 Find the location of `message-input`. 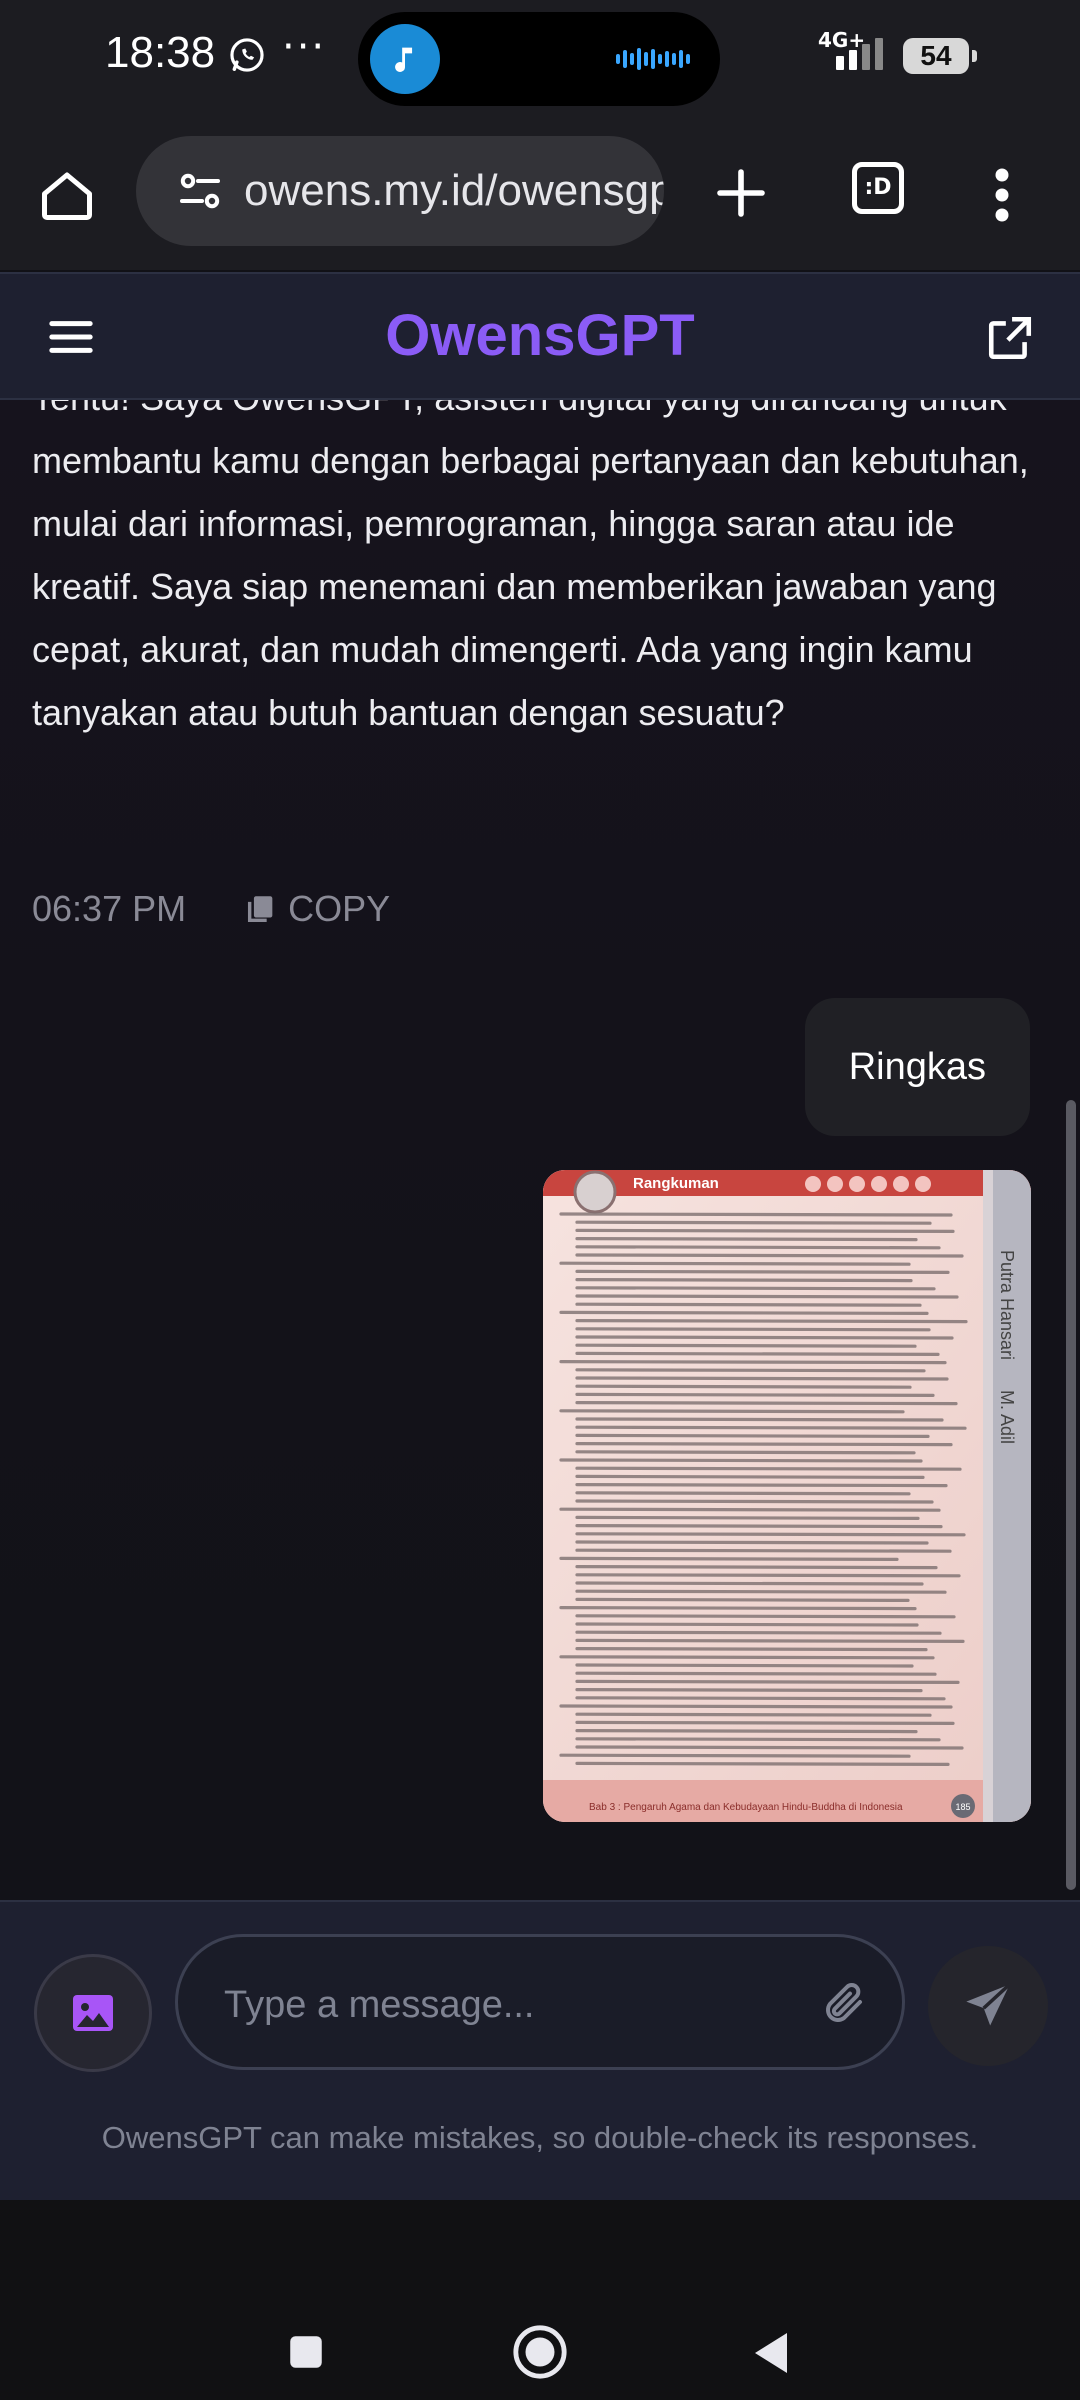

message-input is located at coordinates (514, 2005).